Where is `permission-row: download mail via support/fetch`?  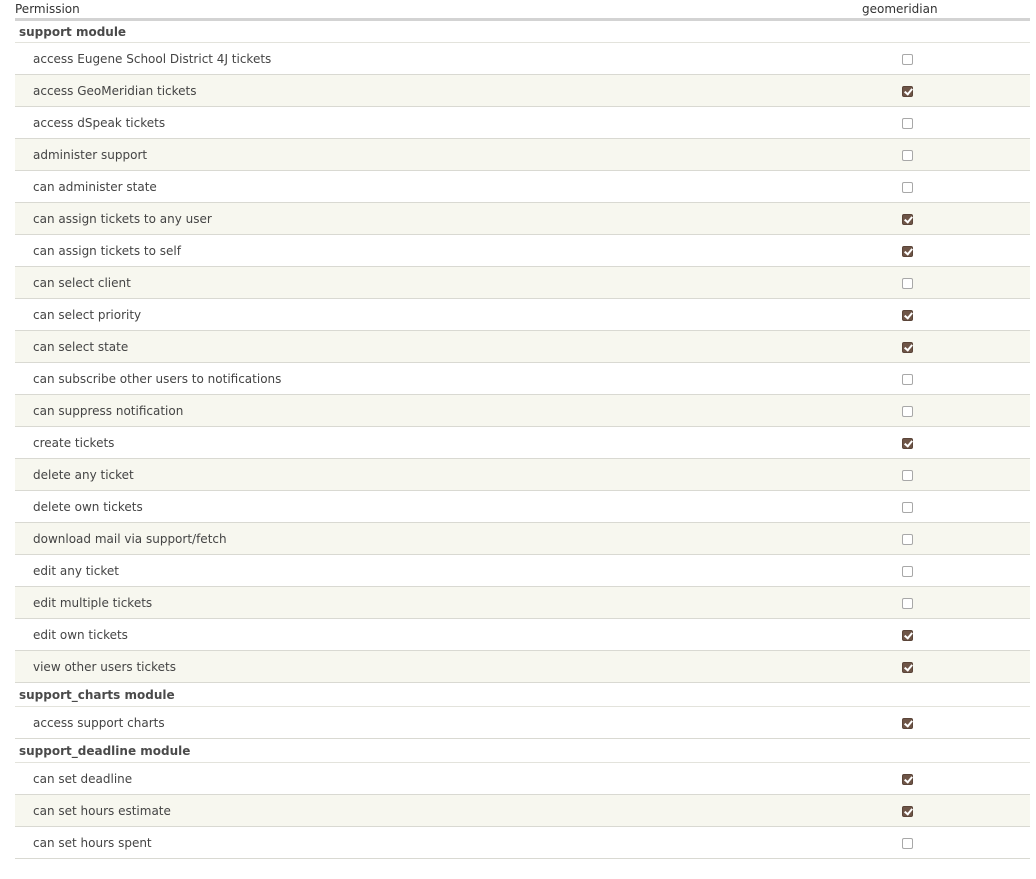 permission-row: download mail via support/fetch is located at coordinates (522, 538).